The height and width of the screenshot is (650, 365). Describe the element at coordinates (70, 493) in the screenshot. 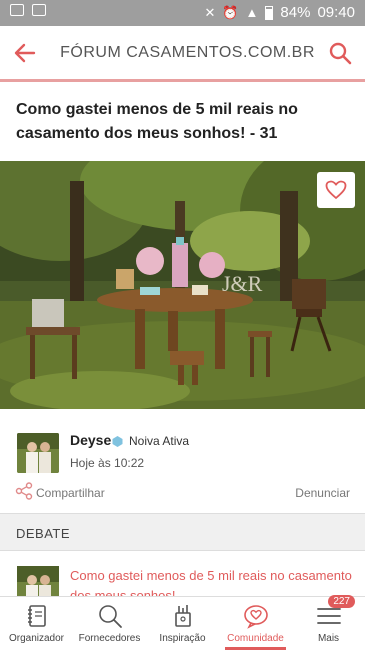

I see `share-button: Compartilhar` at that location.